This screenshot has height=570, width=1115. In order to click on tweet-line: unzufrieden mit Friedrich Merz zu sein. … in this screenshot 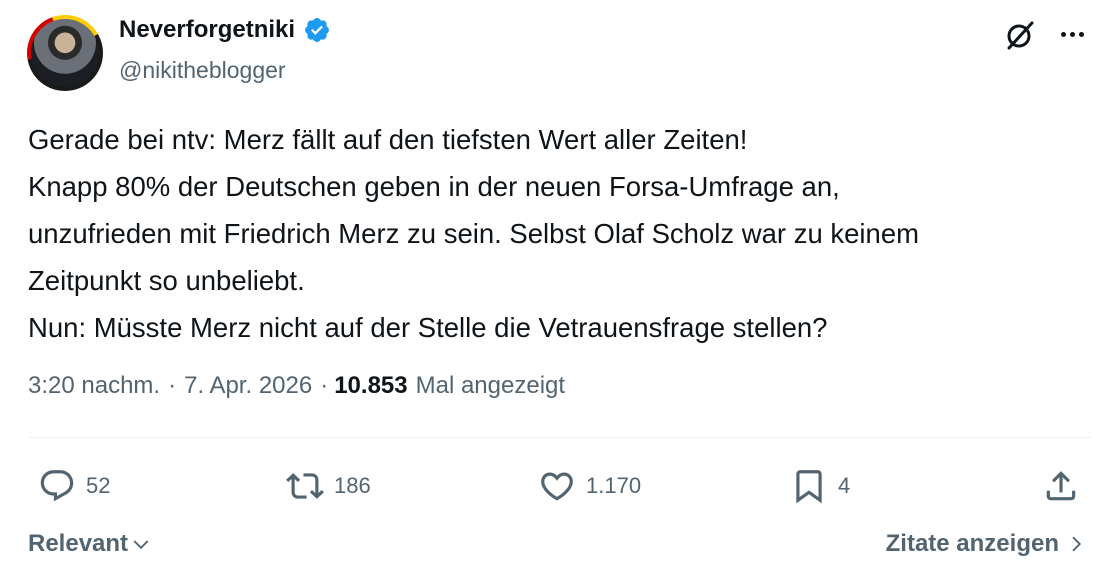, I will do `click(474, 233)`.